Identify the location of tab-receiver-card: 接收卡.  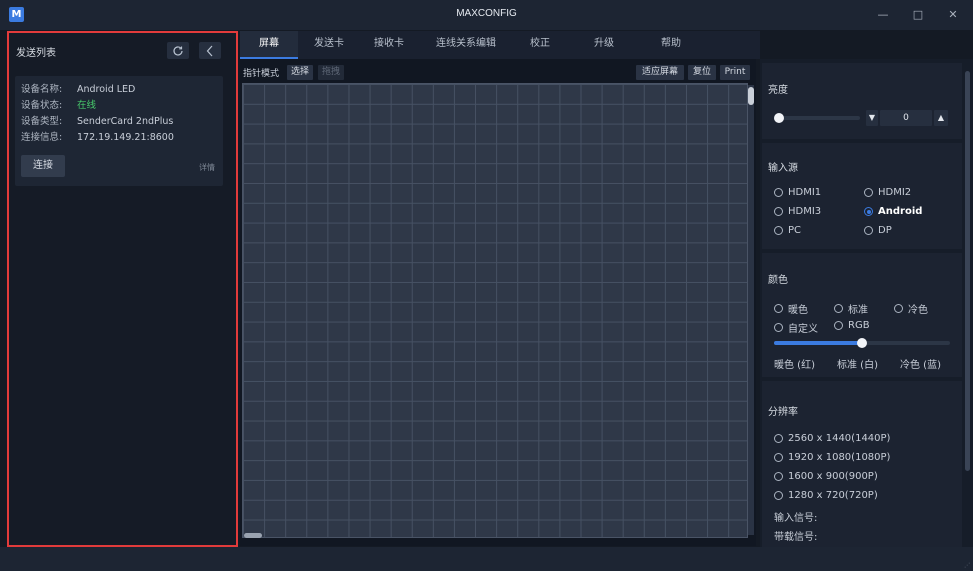
(389, 45).